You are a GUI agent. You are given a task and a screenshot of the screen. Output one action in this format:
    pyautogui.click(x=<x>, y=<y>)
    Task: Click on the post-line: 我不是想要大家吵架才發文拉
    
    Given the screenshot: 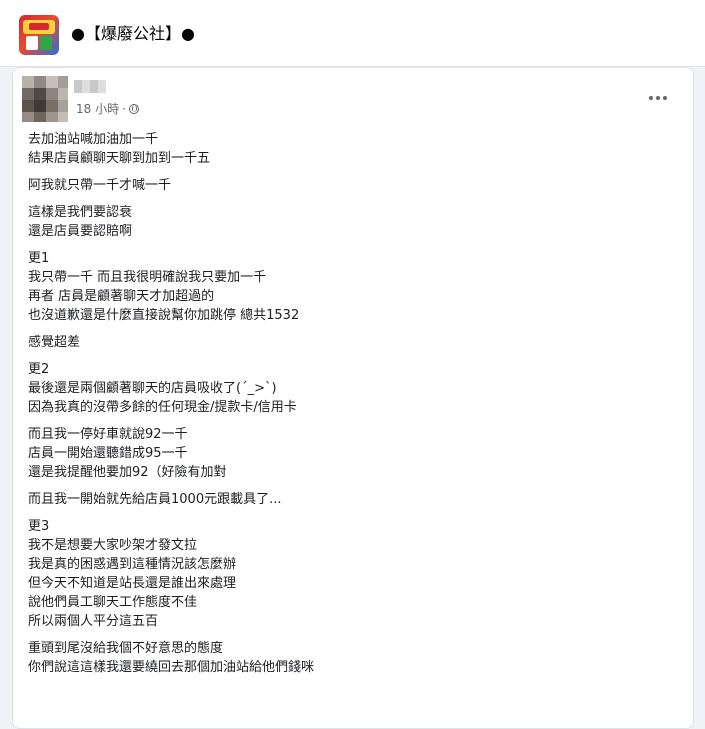 What is the action you would take?
    pyautogui.click(x=113, y=545)
    